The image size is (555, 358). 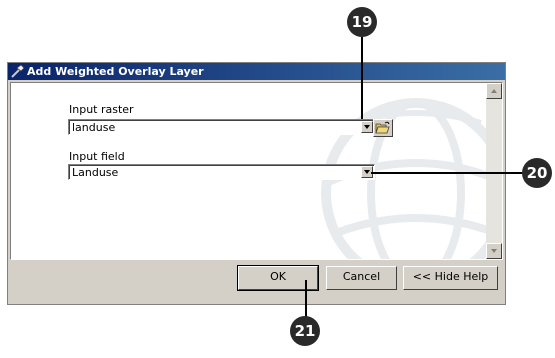 What do you see at coordinates (494, 171) in the screenshot?
I see `vertical-scrollbar` at bounding box center [494, 171].